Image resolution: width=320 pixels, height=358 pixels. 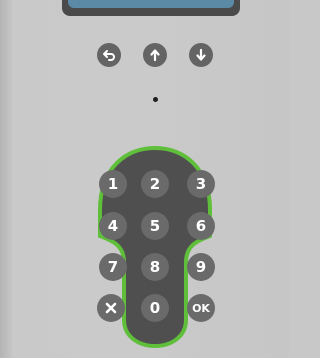 I want to click on key-6: 6, so click(x=201, y=226).